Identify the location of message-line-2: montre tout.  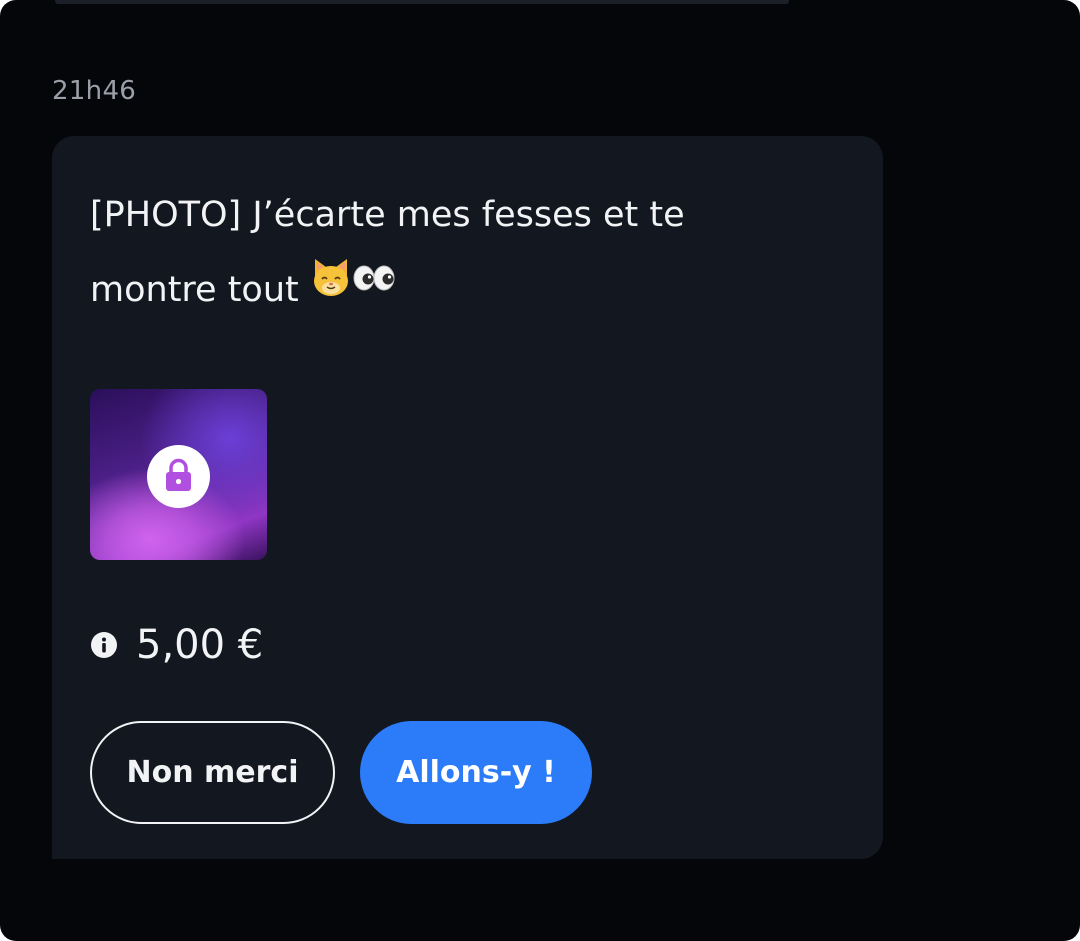
(200, 290).